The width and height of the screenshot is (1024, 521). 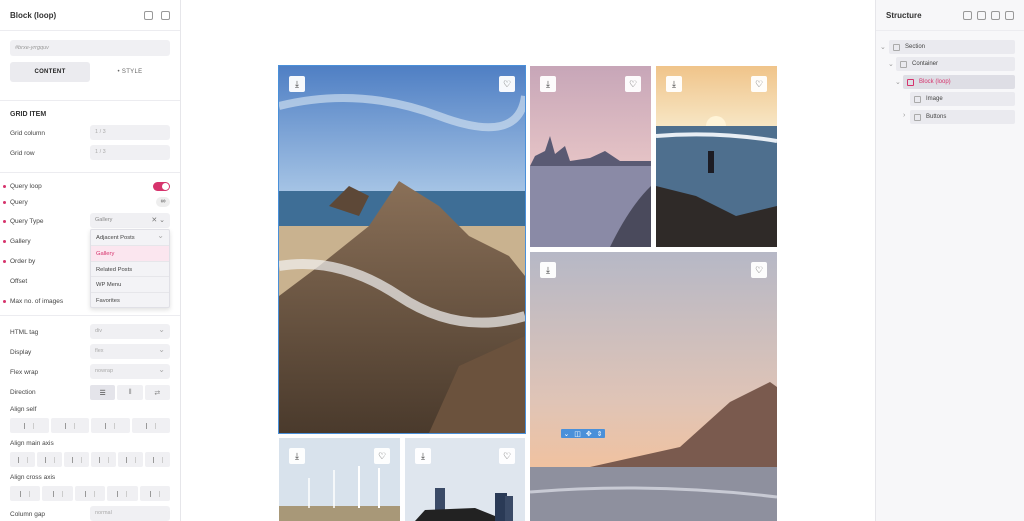 What do you see at coordinates (339, 479) in the screenshot?
I see `gallery-image-turbines: ⤓ ♡` at bounding box center [339, 479].